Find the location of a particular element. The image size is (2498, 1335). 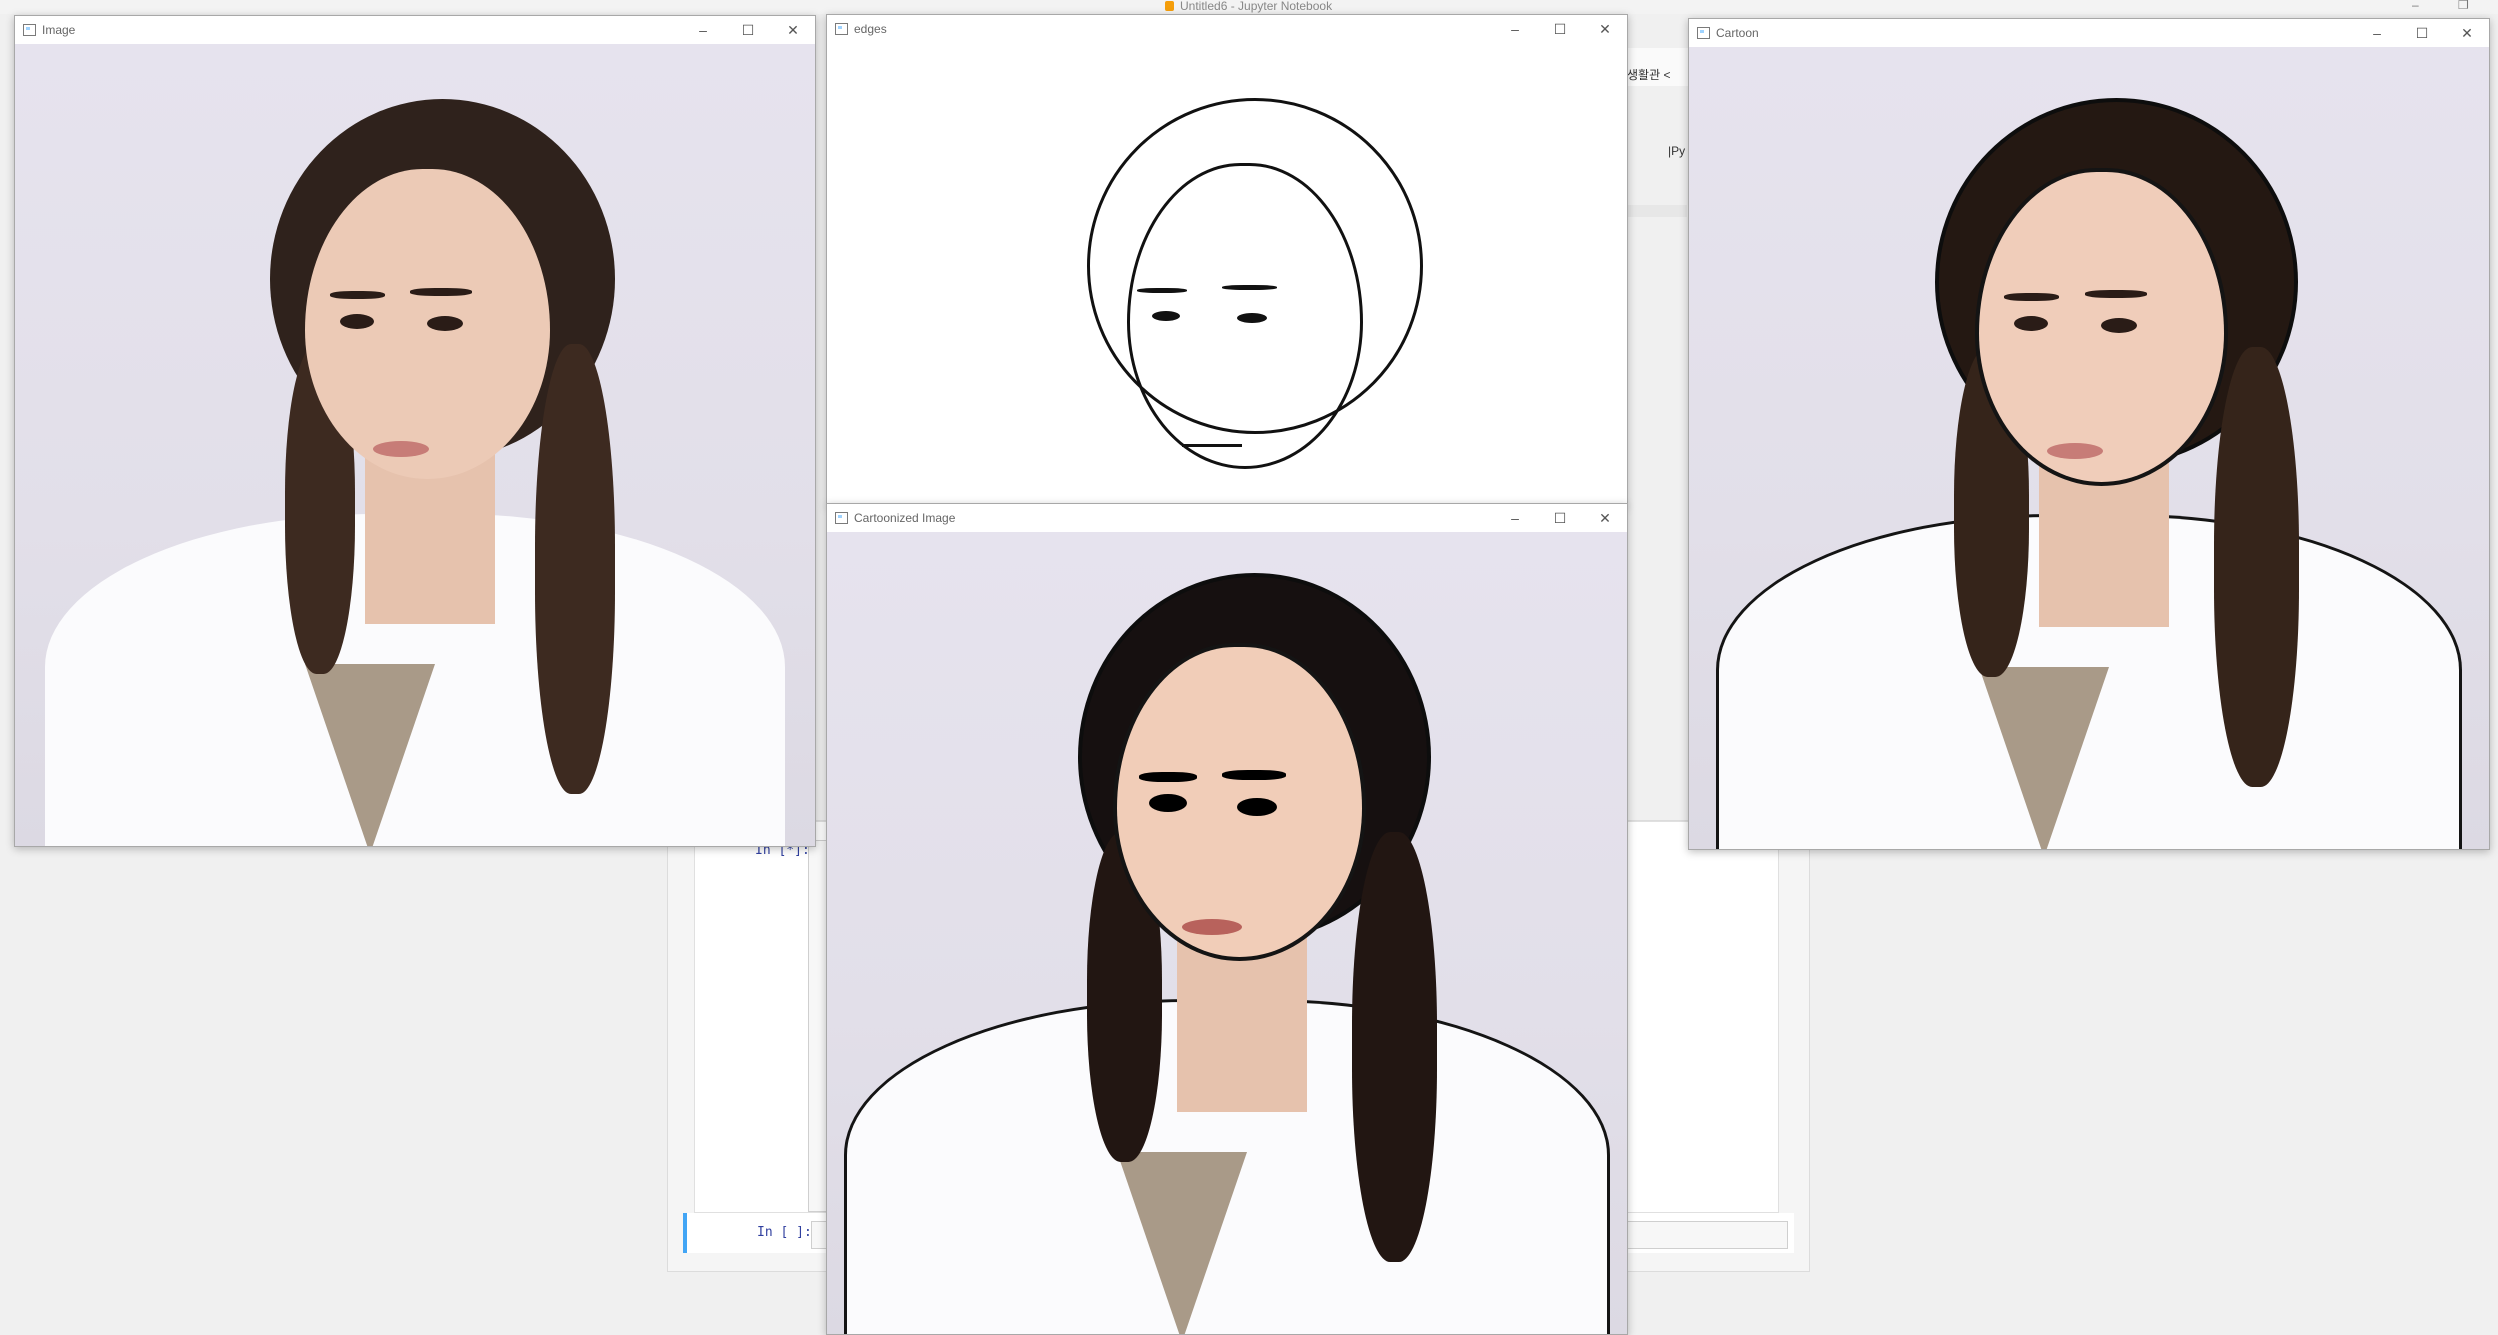

browser-title: Untitled6 - Jupyter Notebook is located at coordinates (1248, 6).